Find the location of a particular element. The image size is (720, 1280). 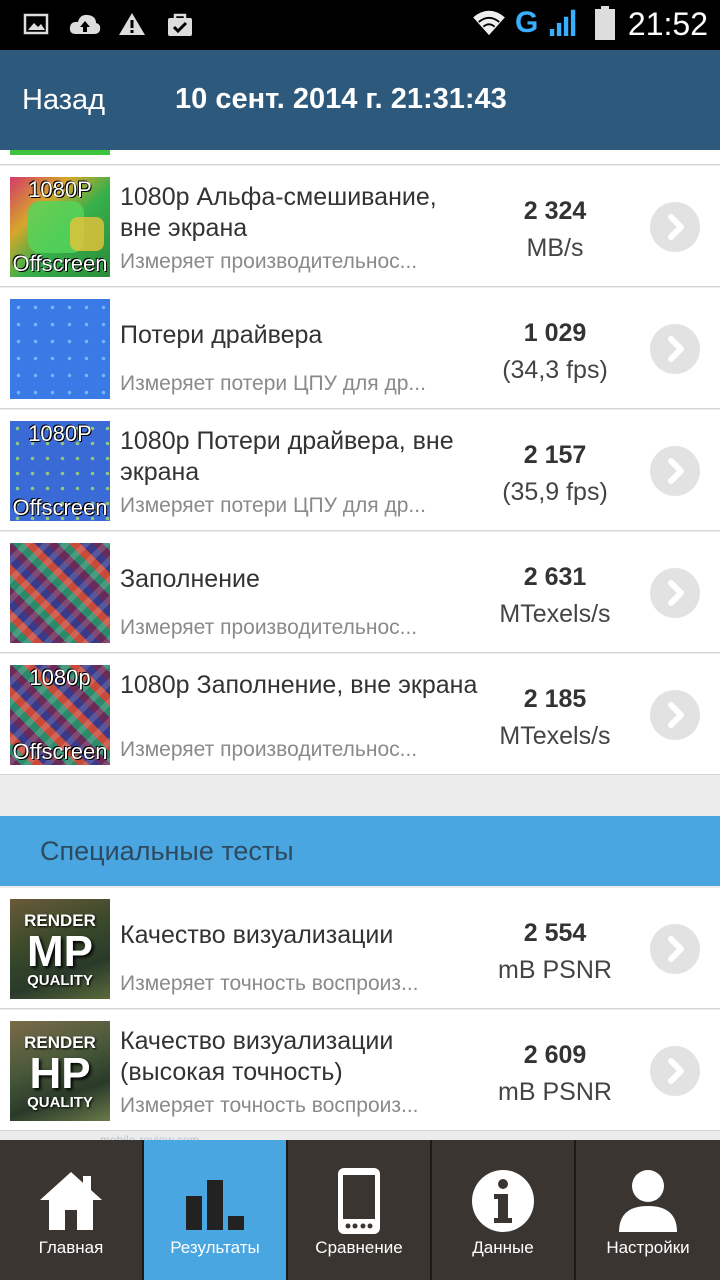

render-quality-mp-thumbnail: RENDER MP QUALITY is located at coordinates (60, 949).